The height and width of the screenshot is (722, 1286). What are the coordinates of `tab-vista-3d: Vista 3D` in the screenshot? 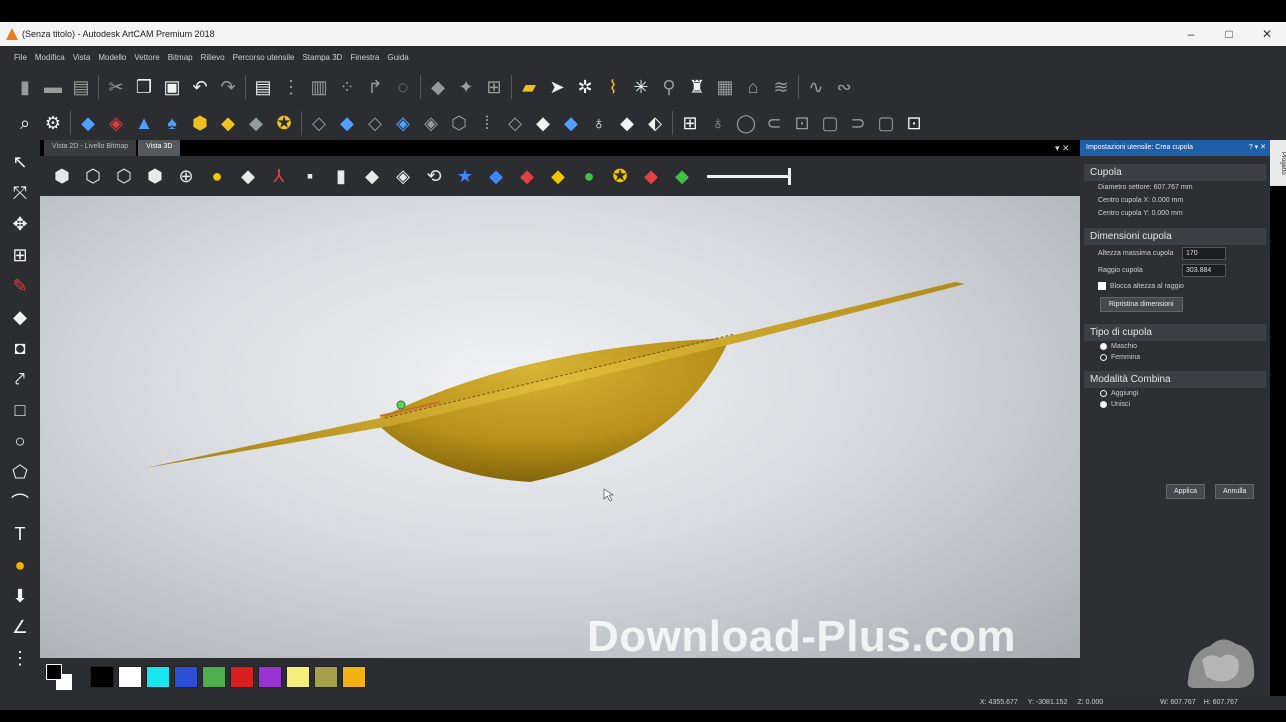 It's located at (159, 148).